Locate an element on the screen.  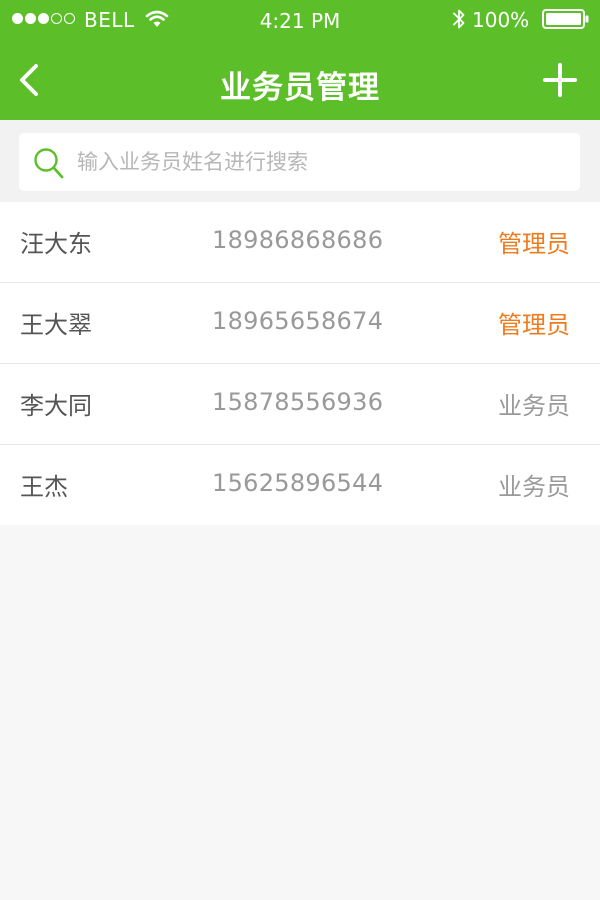
plus-icon is located at coordinates (560, 80).